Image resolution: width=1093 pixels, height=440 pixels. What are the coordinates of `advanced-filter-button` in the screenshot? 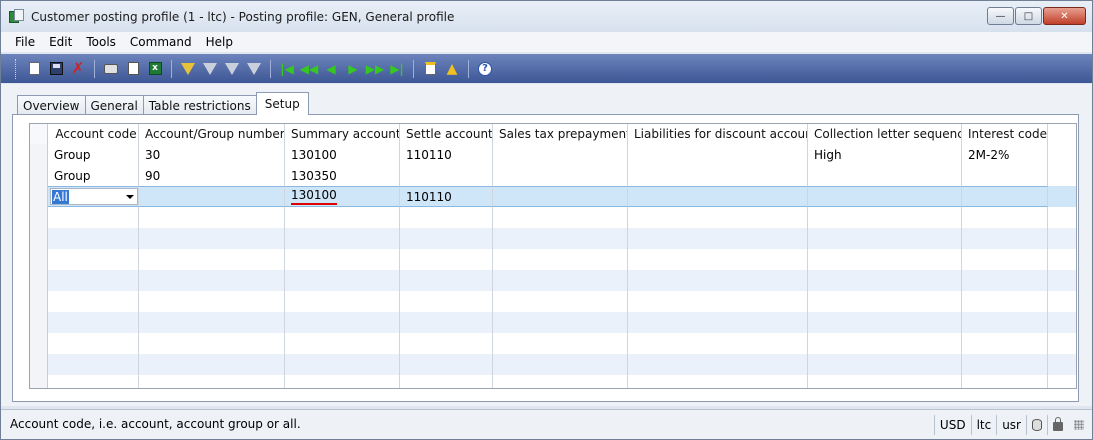 It's located at (232, 69).